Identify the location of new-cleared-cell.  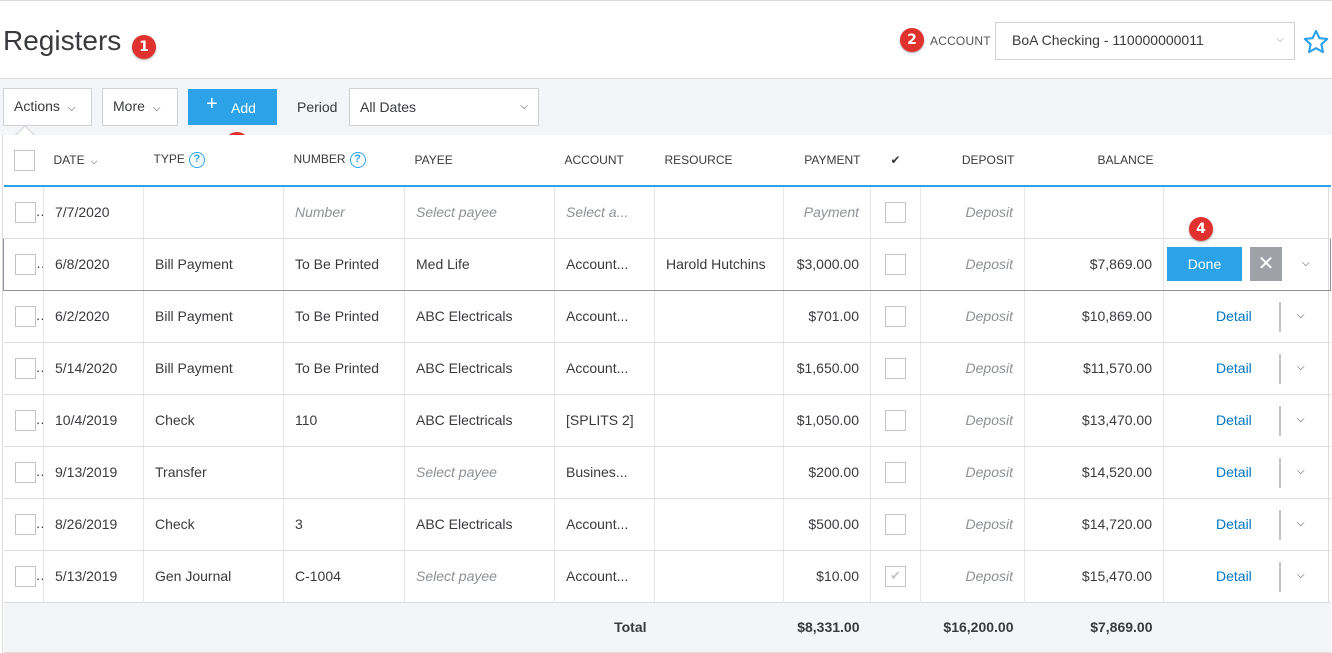
(895, 212).